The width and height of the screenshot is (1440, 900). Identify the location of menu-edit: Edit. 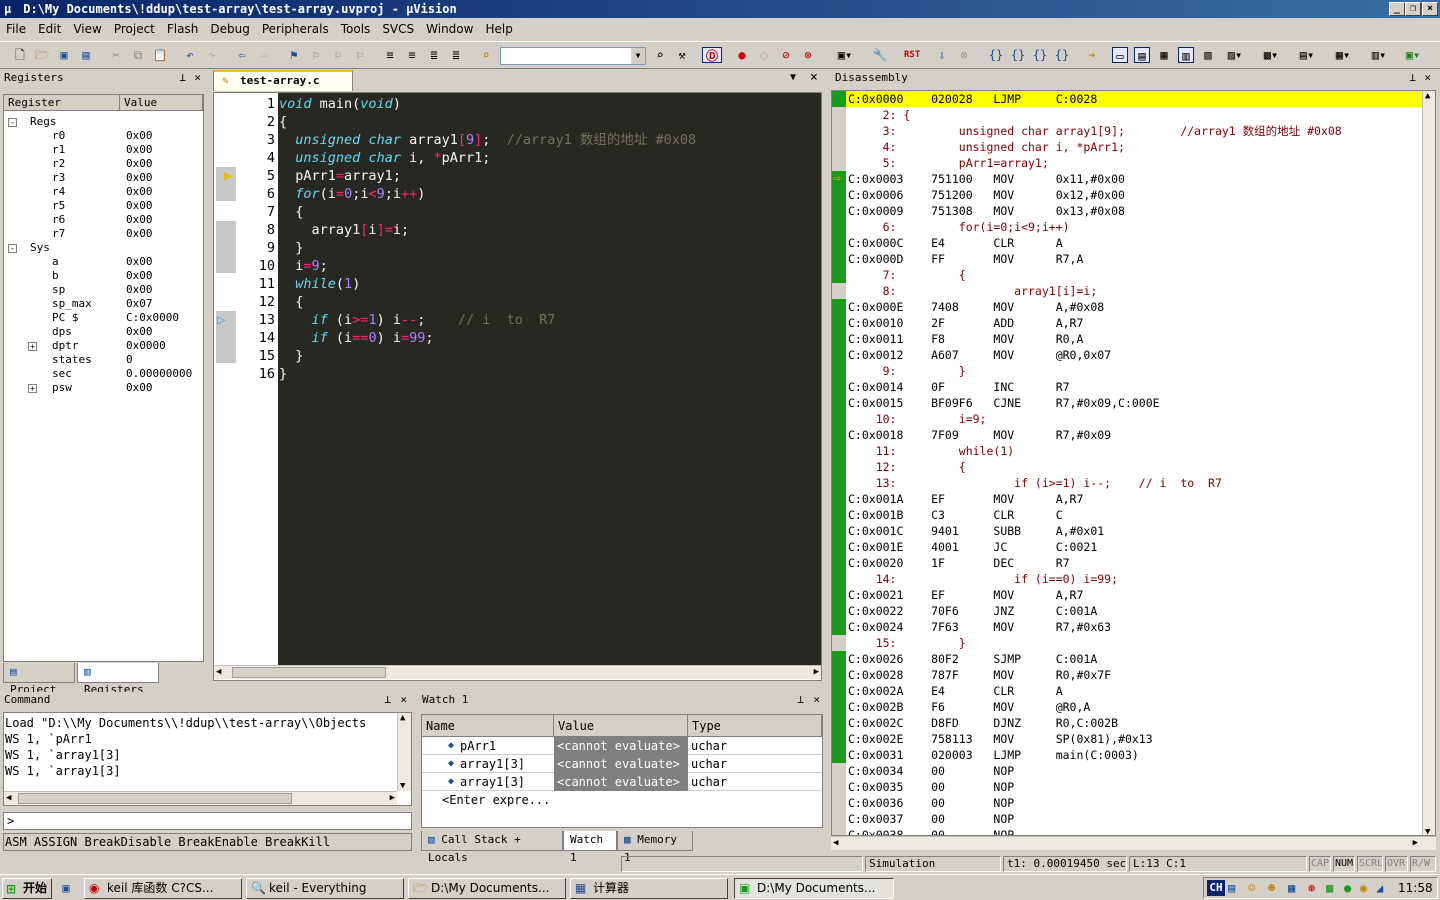
(49, 29).